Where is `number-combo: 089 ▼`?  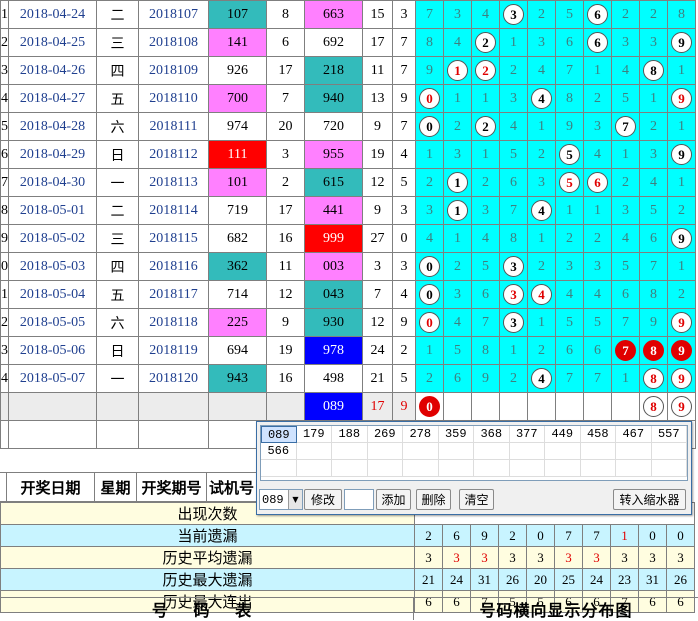 number-combo: 089 ▼ is located at coordinates (281, 499).